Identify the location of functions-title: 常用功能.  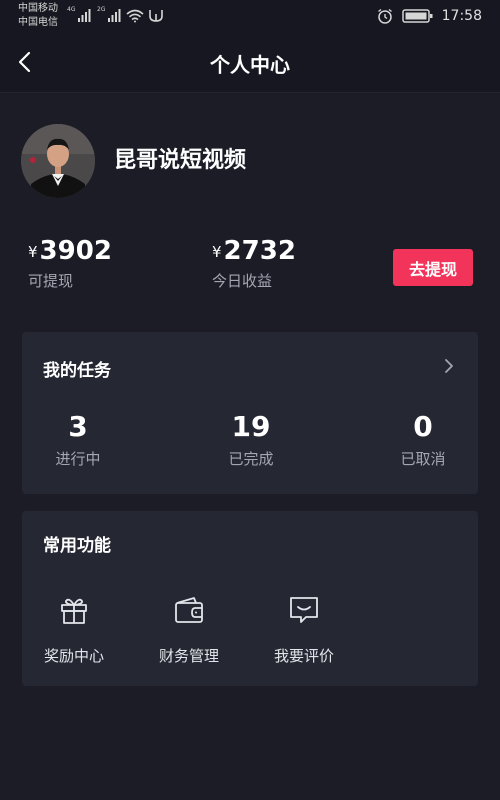
(77, 546).